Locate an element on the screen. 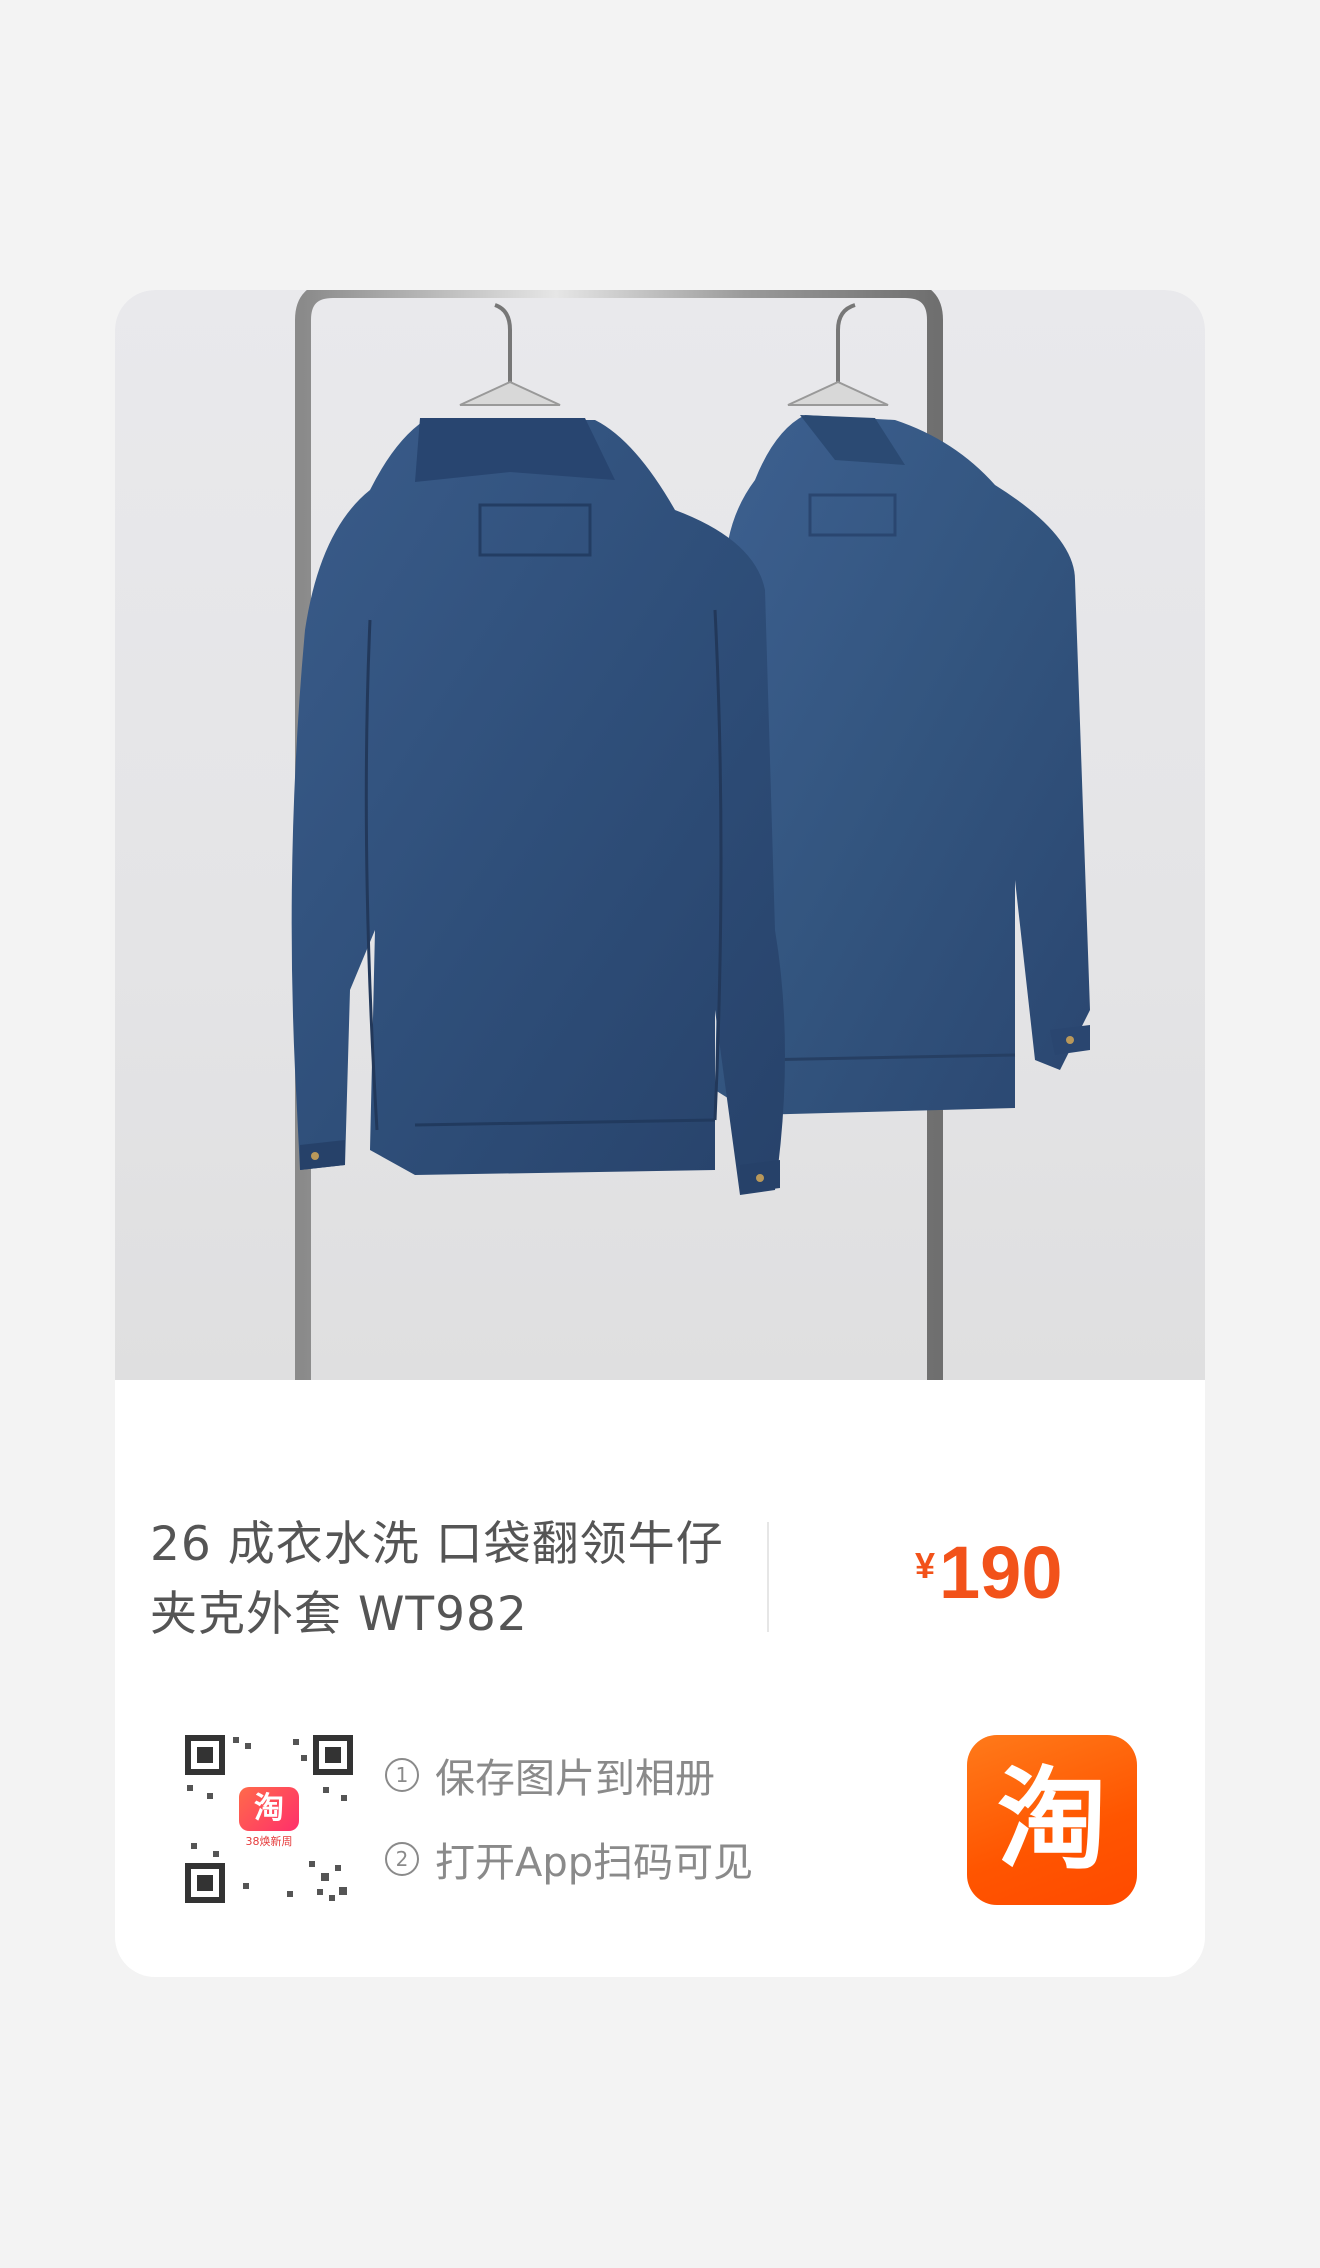  product-title: 26 成衣水洗 口袋翻领牛仔 夹克外套 WT982 is located at coordinates (445, 1580).